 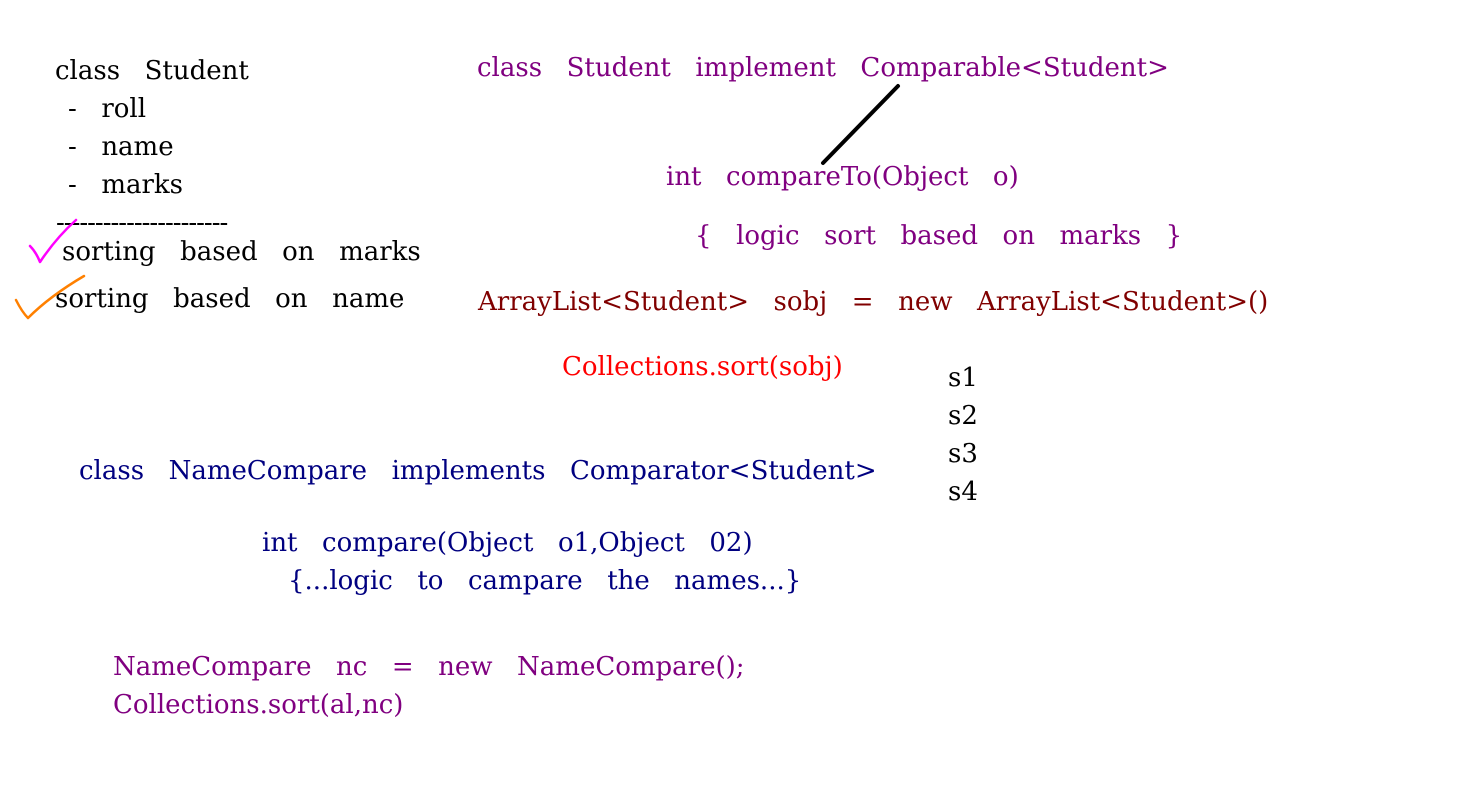 I want to click on orange-checkmark-icon, so click(x=50, y=297).